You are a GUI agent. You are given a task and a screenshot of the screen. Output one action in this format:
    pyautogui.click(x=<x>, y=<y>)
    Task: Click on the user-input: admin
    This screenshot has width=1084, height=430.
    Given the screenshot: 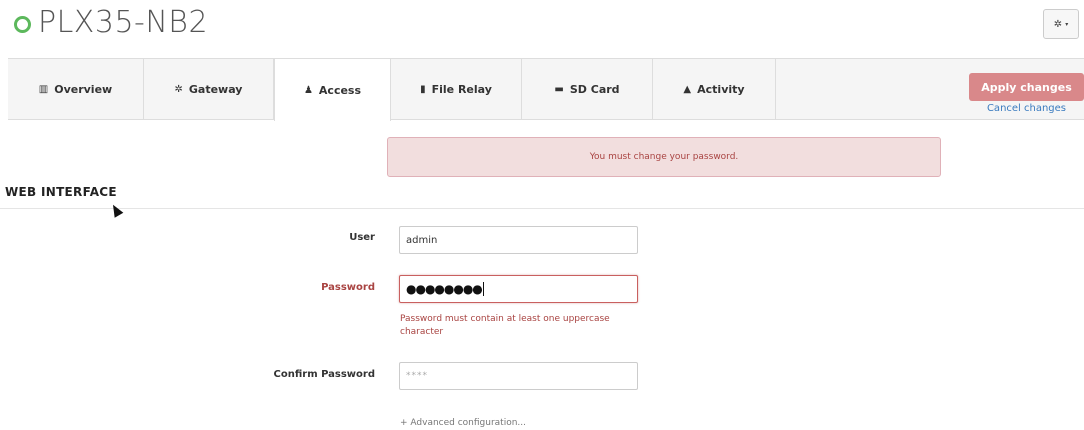 What is the action you would take?
    pyautogui.click(x=518, y=240)
    